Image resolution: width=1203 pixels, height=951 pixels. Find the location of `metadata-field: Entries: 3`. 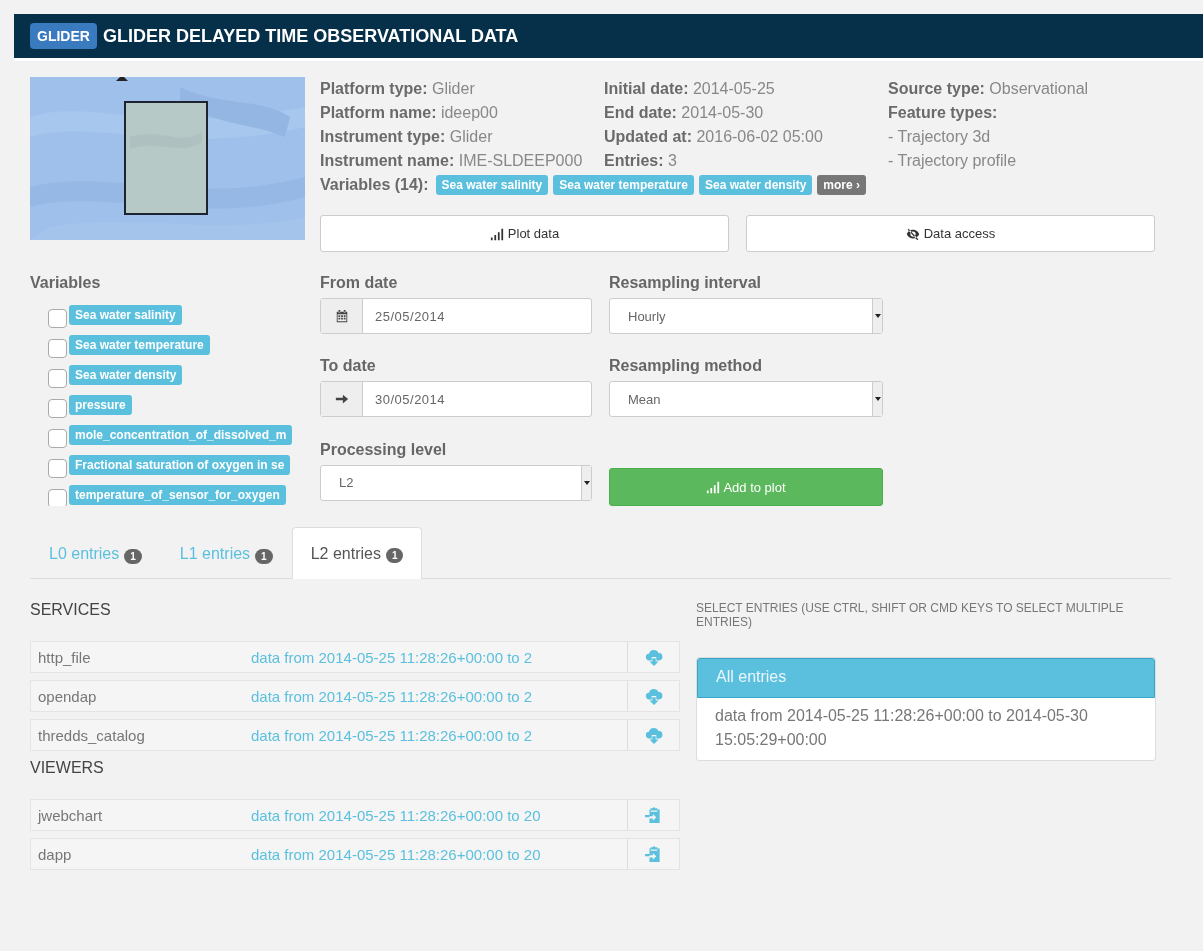

metadata-field: Entries: 3 is located at coordinates (746, 161).